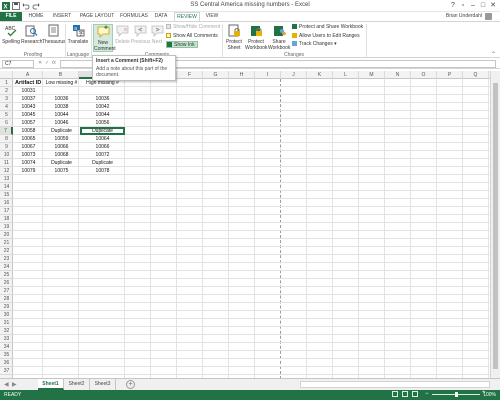  What do you see at coordinates (11, 16) in the screenshot?
I see `tab-file: FILE` at bounding box center [11, 16].